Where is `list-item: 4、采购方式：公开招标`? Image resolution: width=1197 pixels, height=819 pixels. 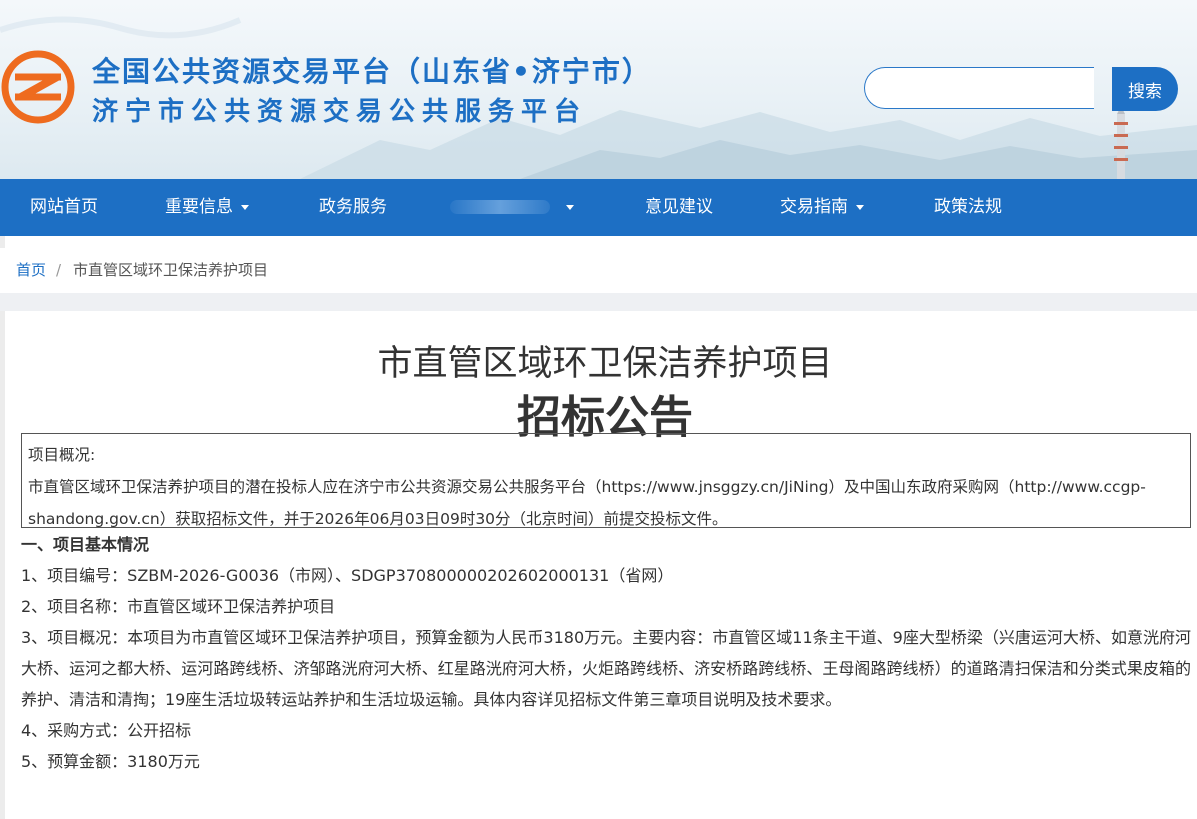 list-item: 4、采购方式：公开招标 is located at coordinates (106, 730).